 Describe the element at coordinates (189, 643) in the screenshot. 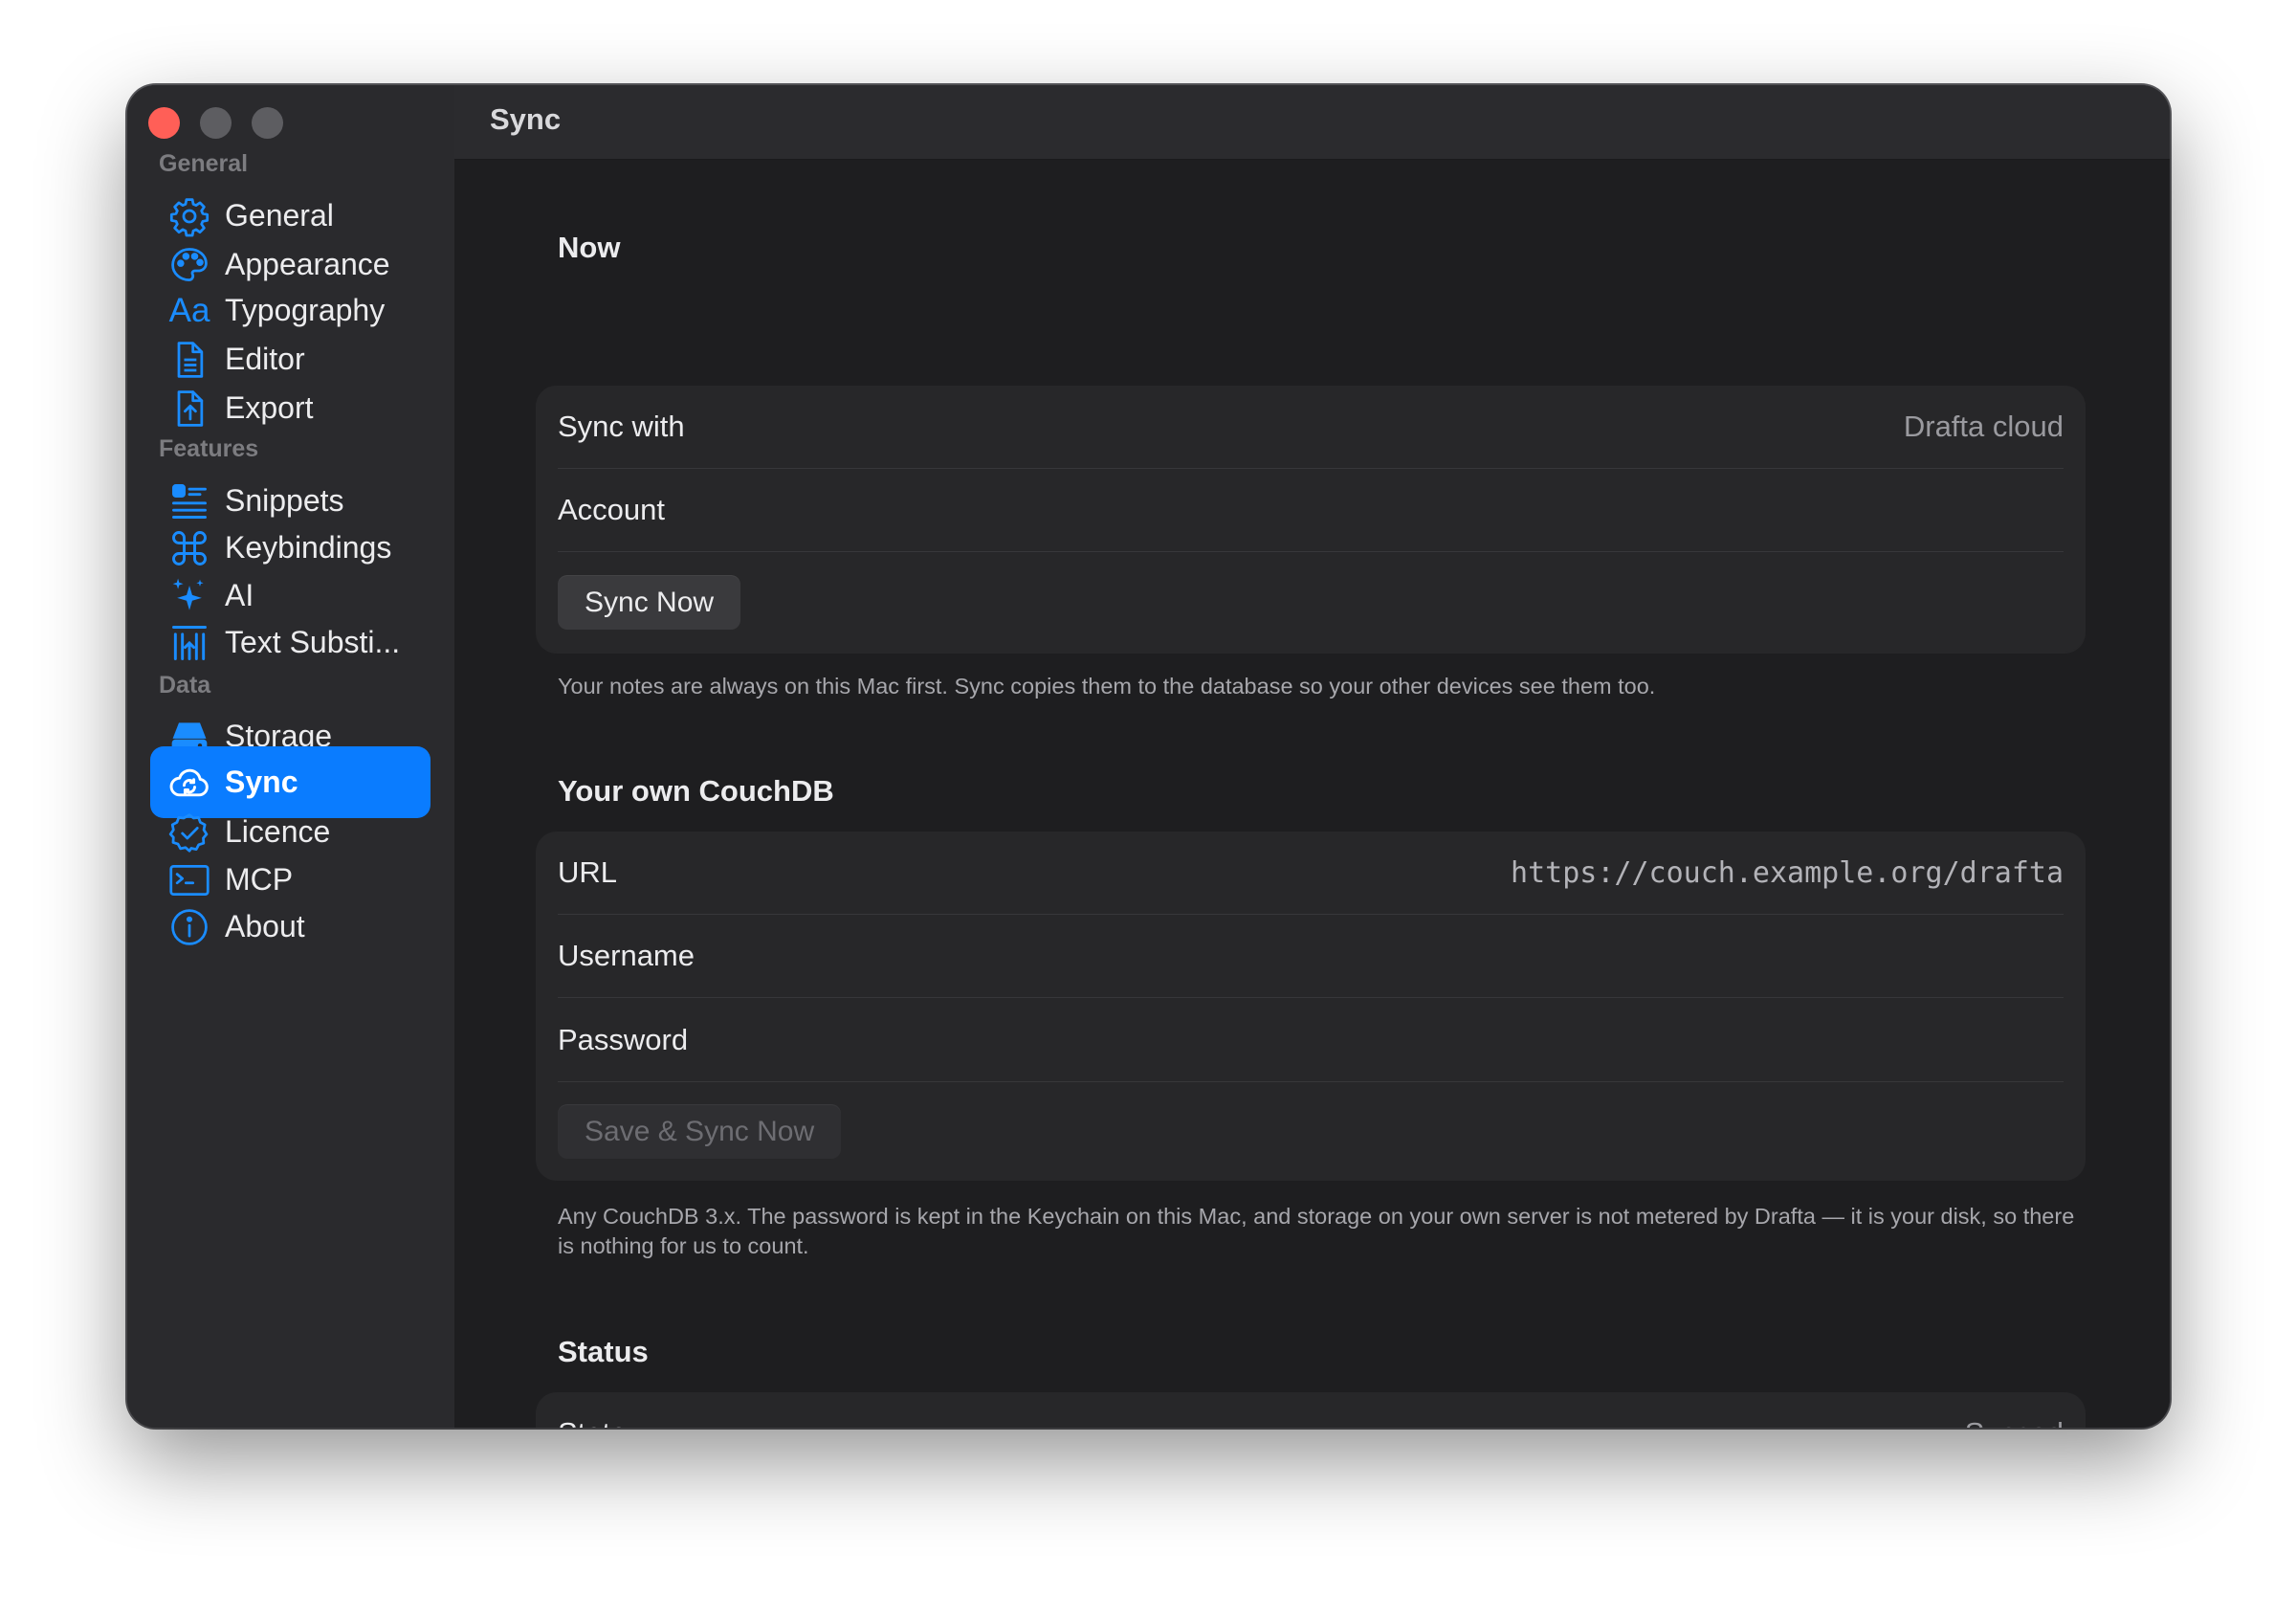

I see `text-substitution-icon` at that location.